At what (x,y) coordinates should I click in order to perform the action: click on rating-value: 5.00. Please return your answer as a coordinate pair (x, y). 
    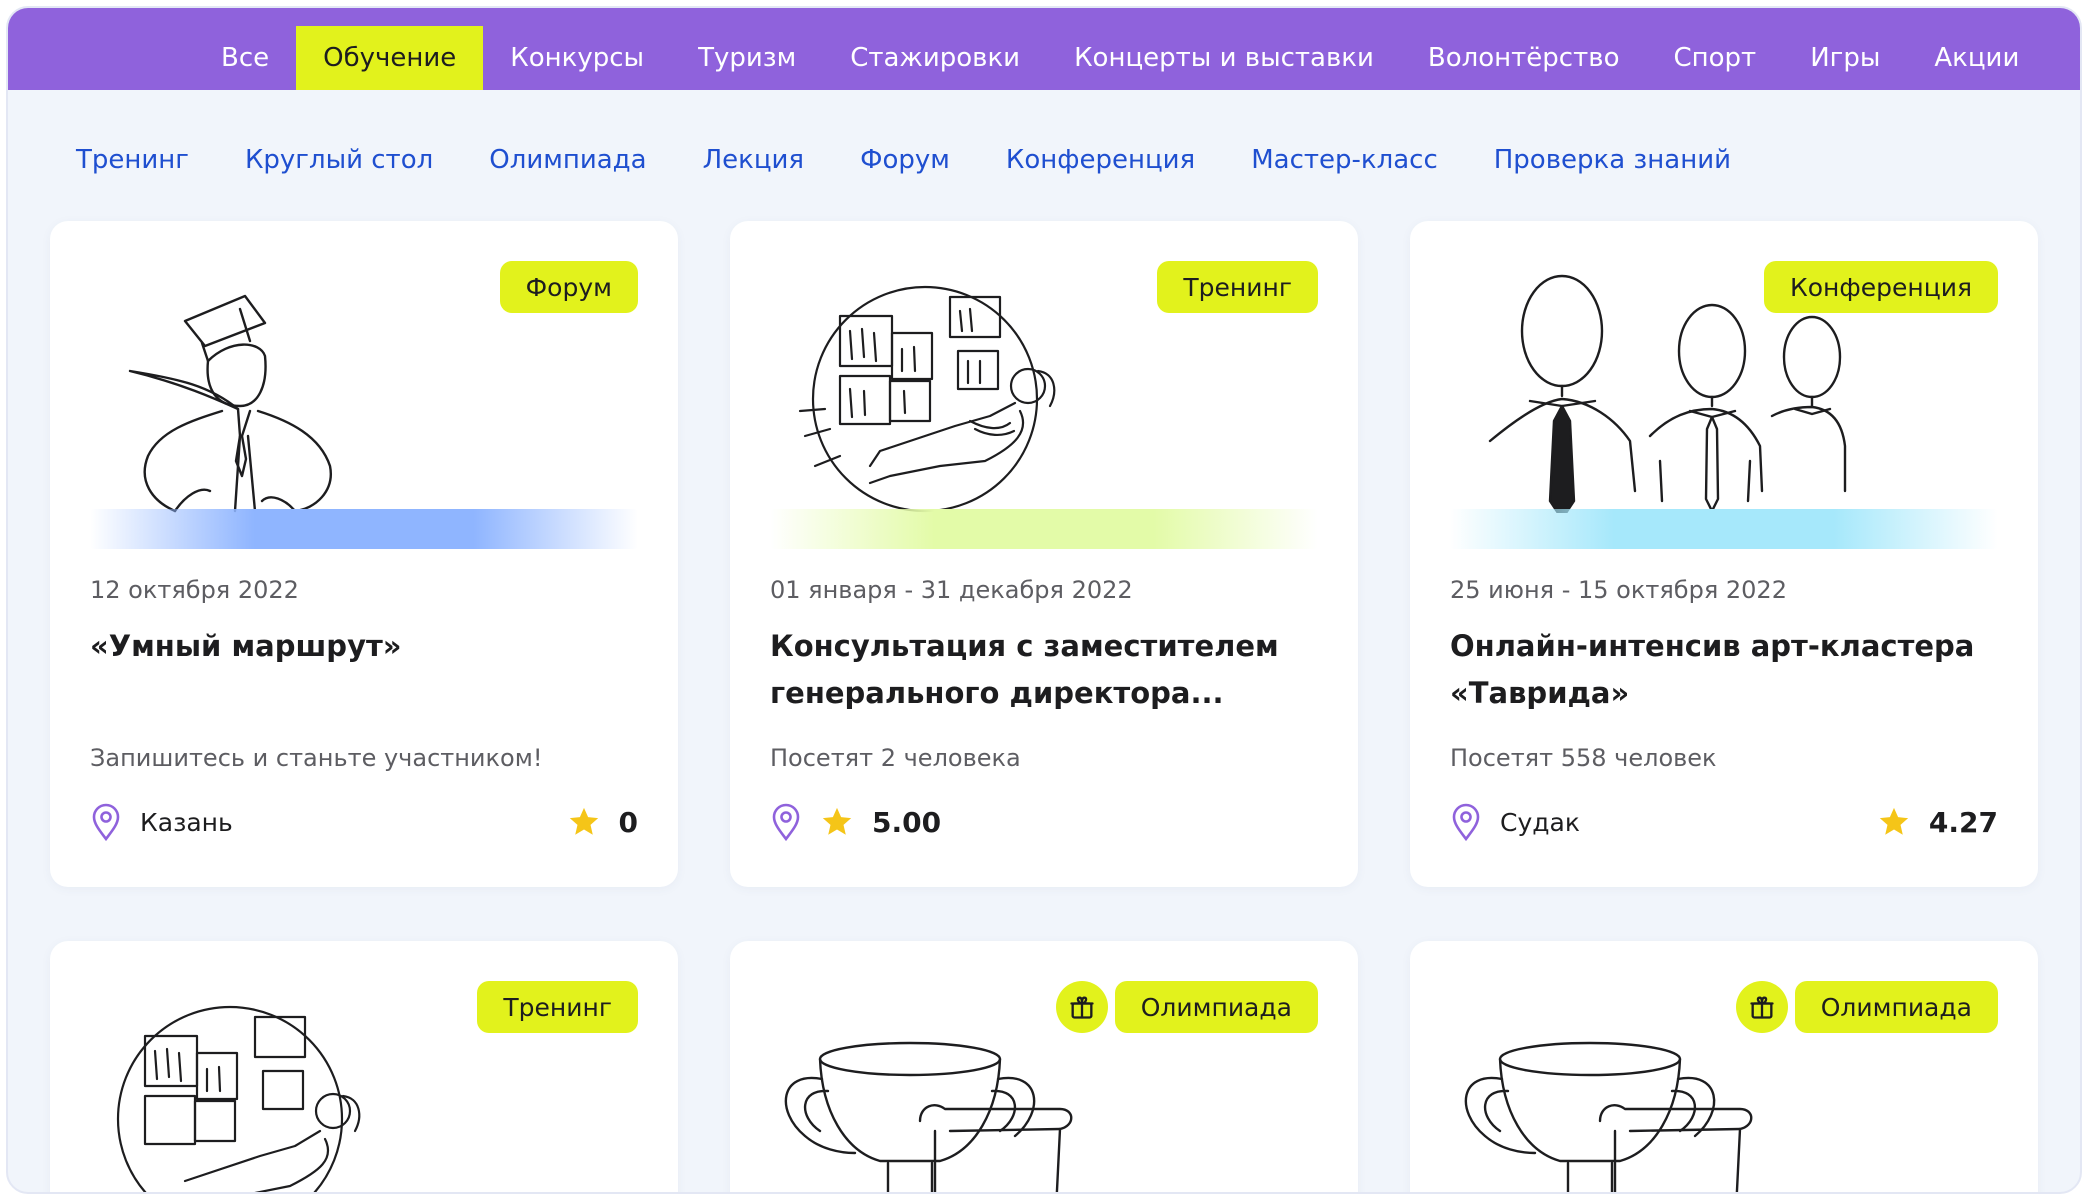
    Looking at the image, I should click on (907, 822).